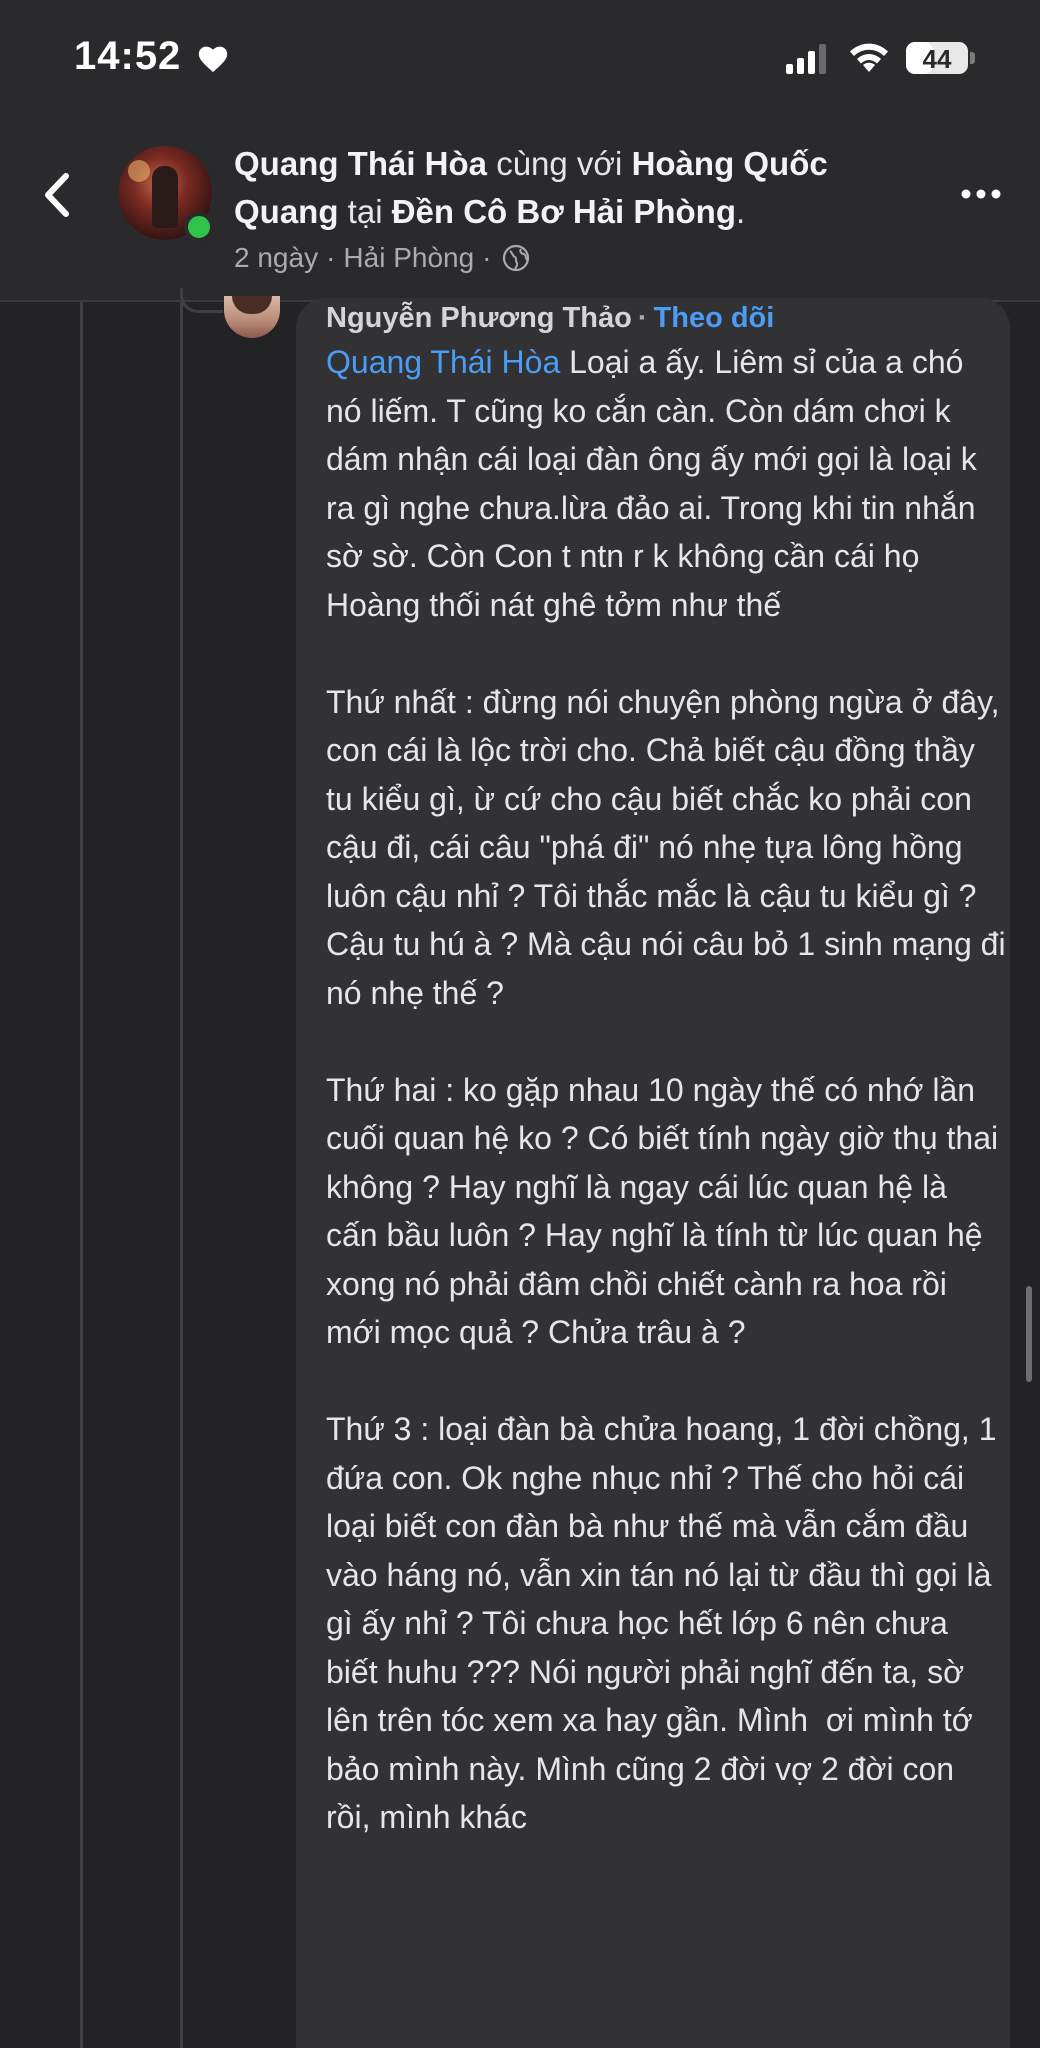  Describe the element at coordinates (360, 163) in the screenshot. I see `post-author-name: Quang Thái Hòa` at that location.